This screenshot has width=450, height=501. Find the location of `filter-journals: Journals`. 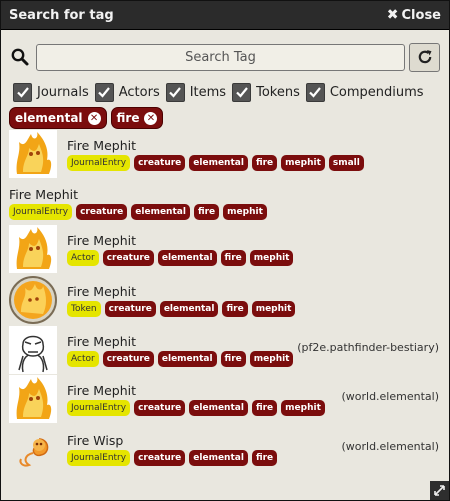

filter-journals: Journals is located at coordinates (51, 92).